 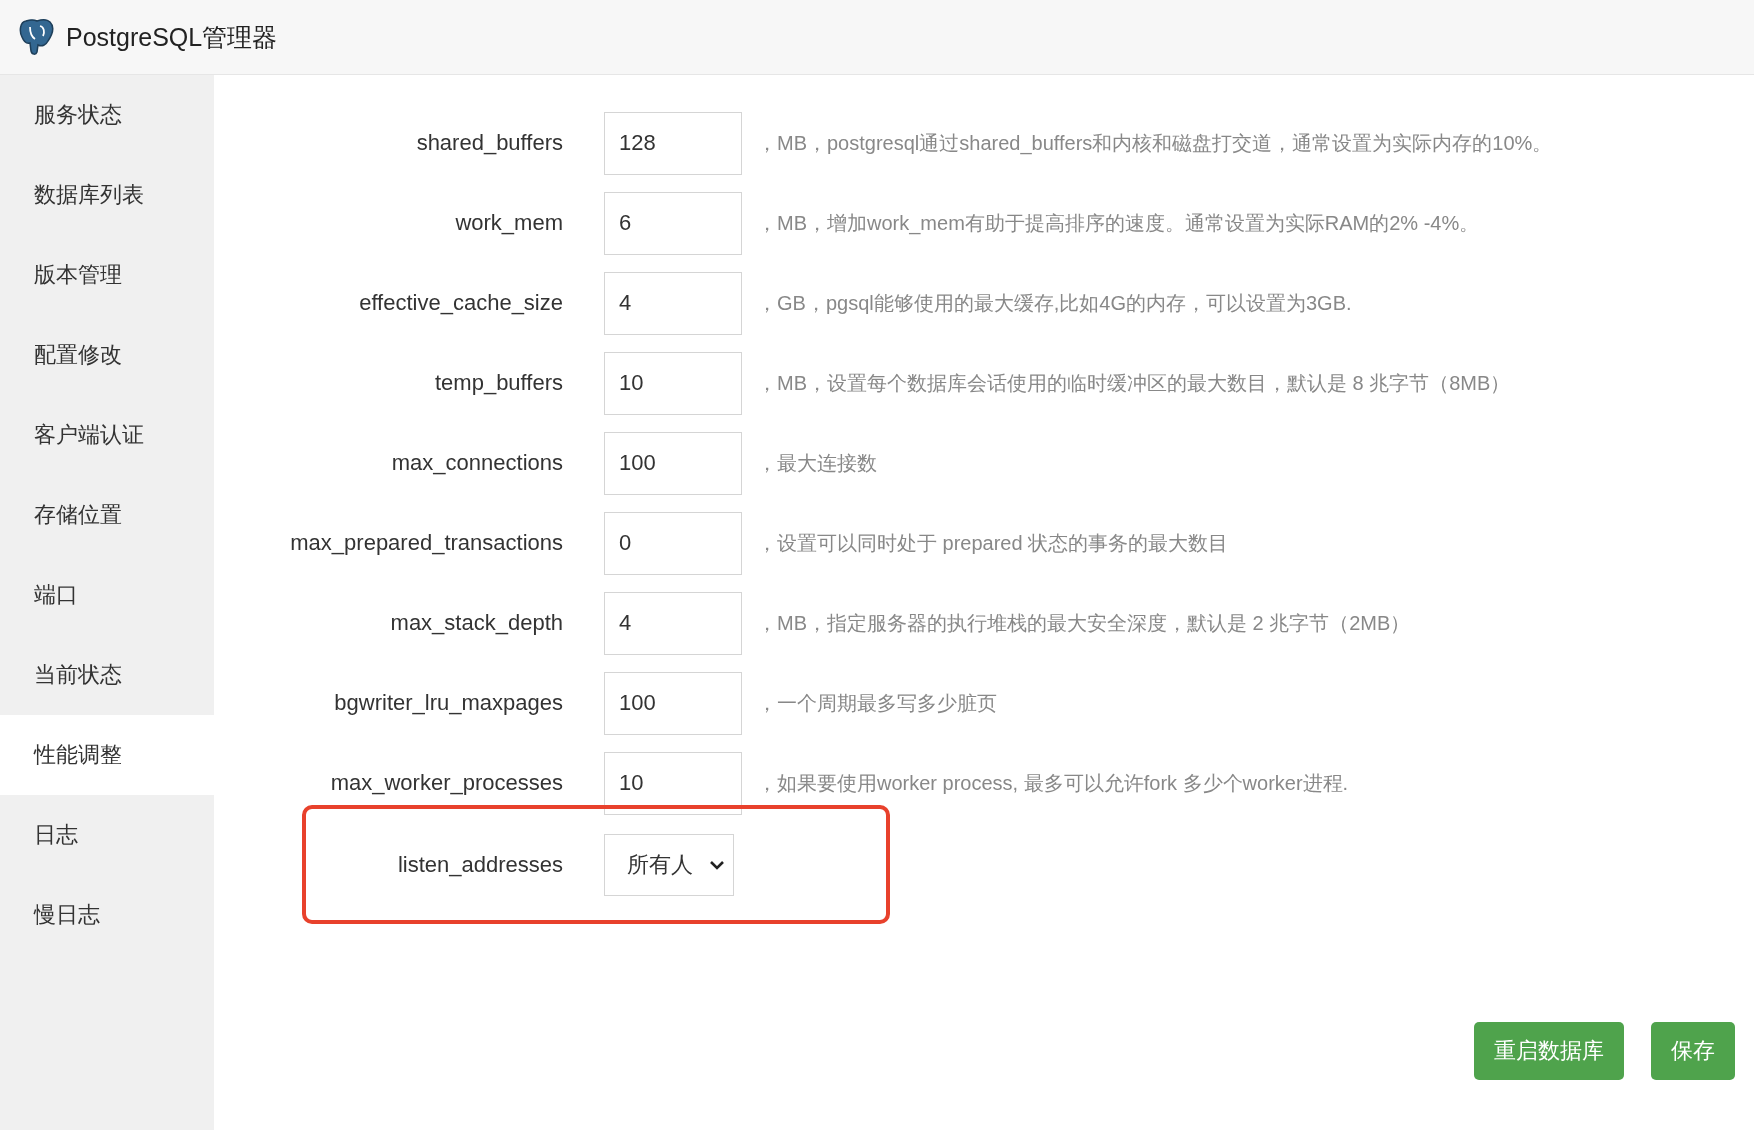 I want to click on input-field: 0, so click(x=673, y=543).